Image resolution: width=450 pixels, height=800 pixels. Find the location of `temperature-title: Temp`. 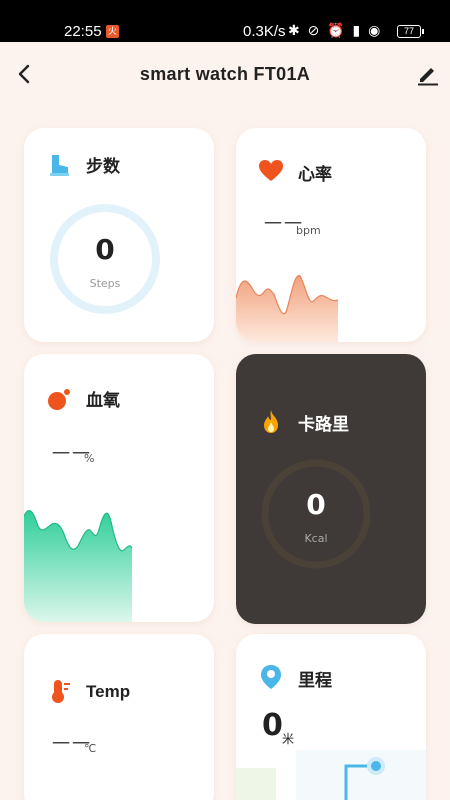

temperature-title: Temp is located at coordinates (108, 691).